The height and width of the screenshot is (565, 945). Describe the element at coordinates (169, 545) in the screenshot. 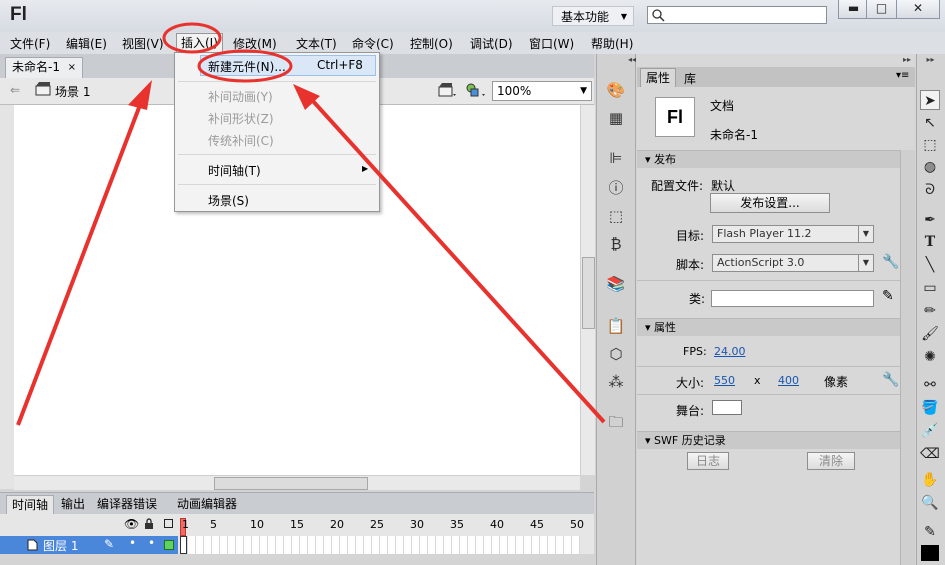

I see `layer-outline-color` at that location.